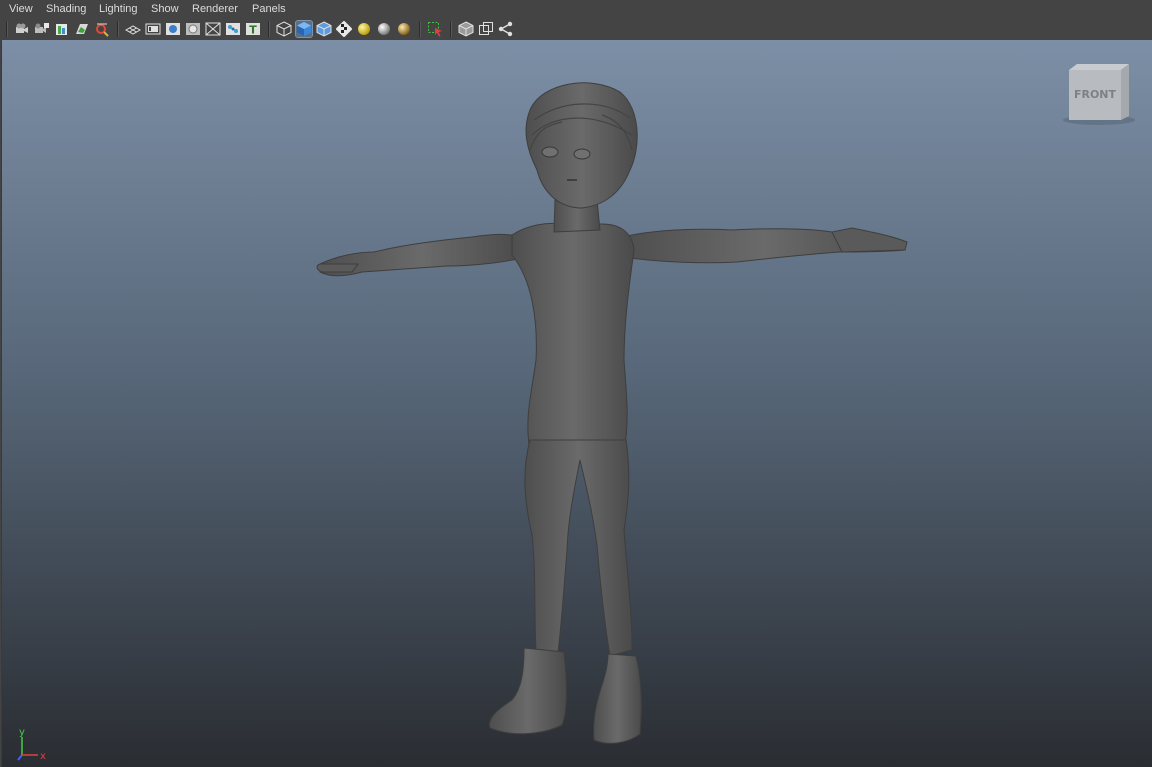 The height and width of the screenshot is (767, 1152). Describe the element at coordinates (344, 29) in the screenshot. I see `textured-icon` at that location.